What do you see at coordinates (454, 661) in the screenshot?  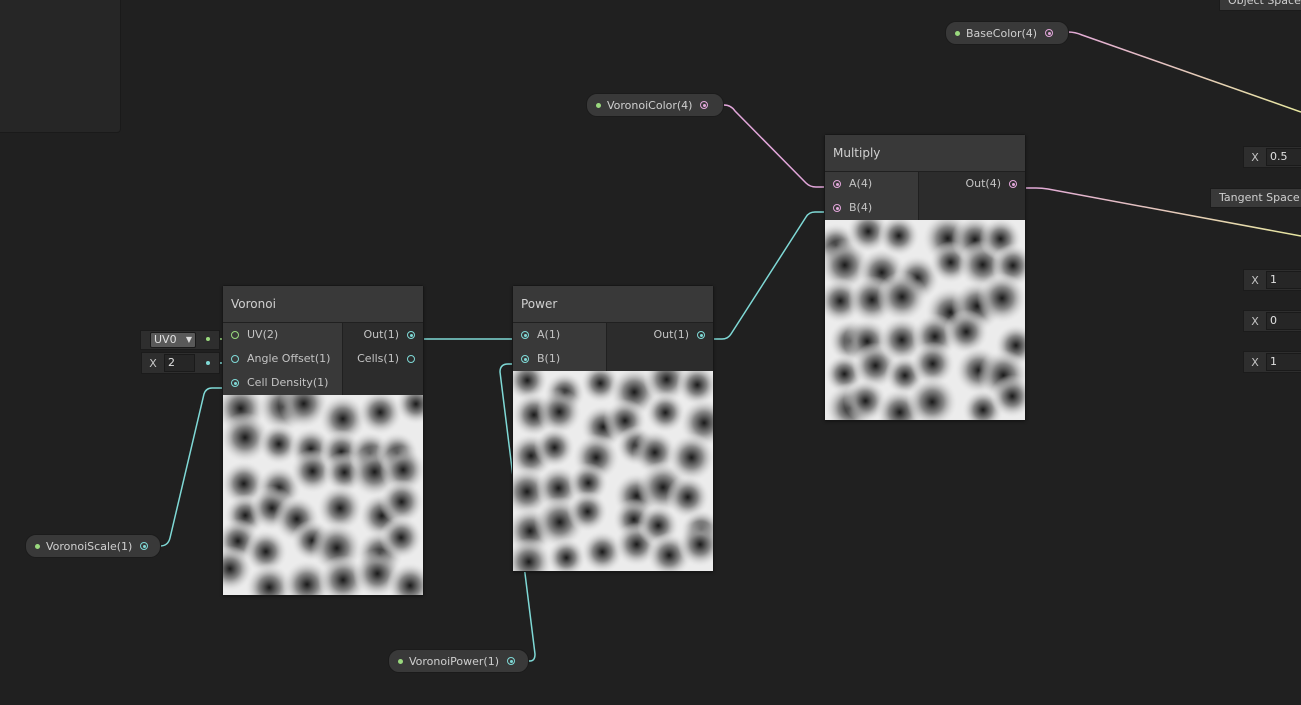 I see `property-label: VoronoiPower(1)` at bounding box center [454, 661].